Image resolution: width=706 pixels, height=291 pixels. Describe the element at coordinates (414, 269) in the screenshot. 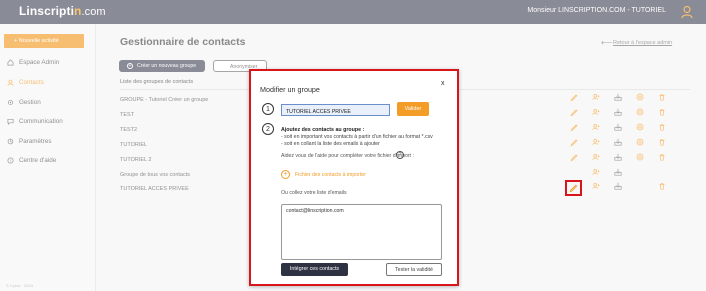

I see `test-validity-button: Tester la validité` at that location.